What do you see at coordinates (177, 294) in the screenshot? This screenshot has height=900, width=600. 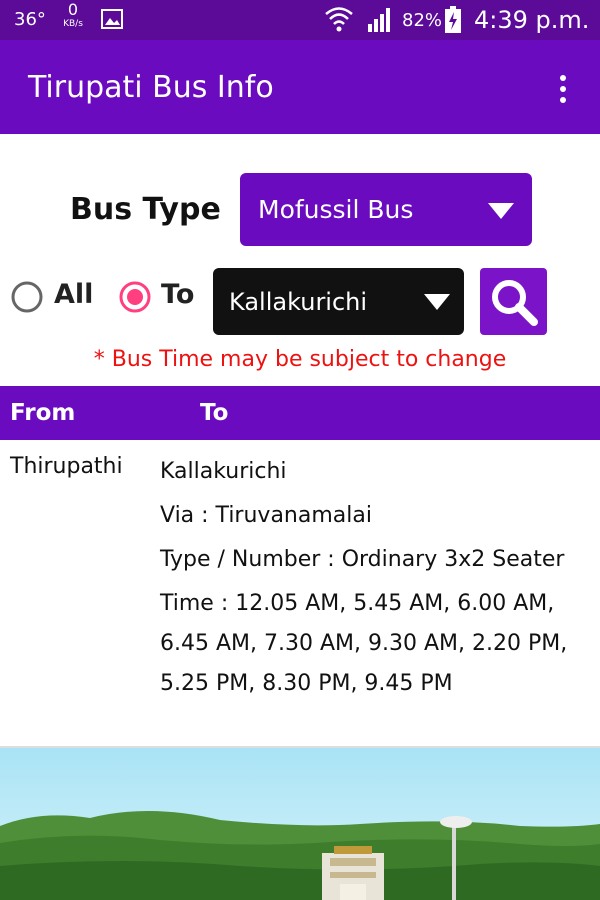 I see `radio-to-label: To` at bounding box center [177, 294].